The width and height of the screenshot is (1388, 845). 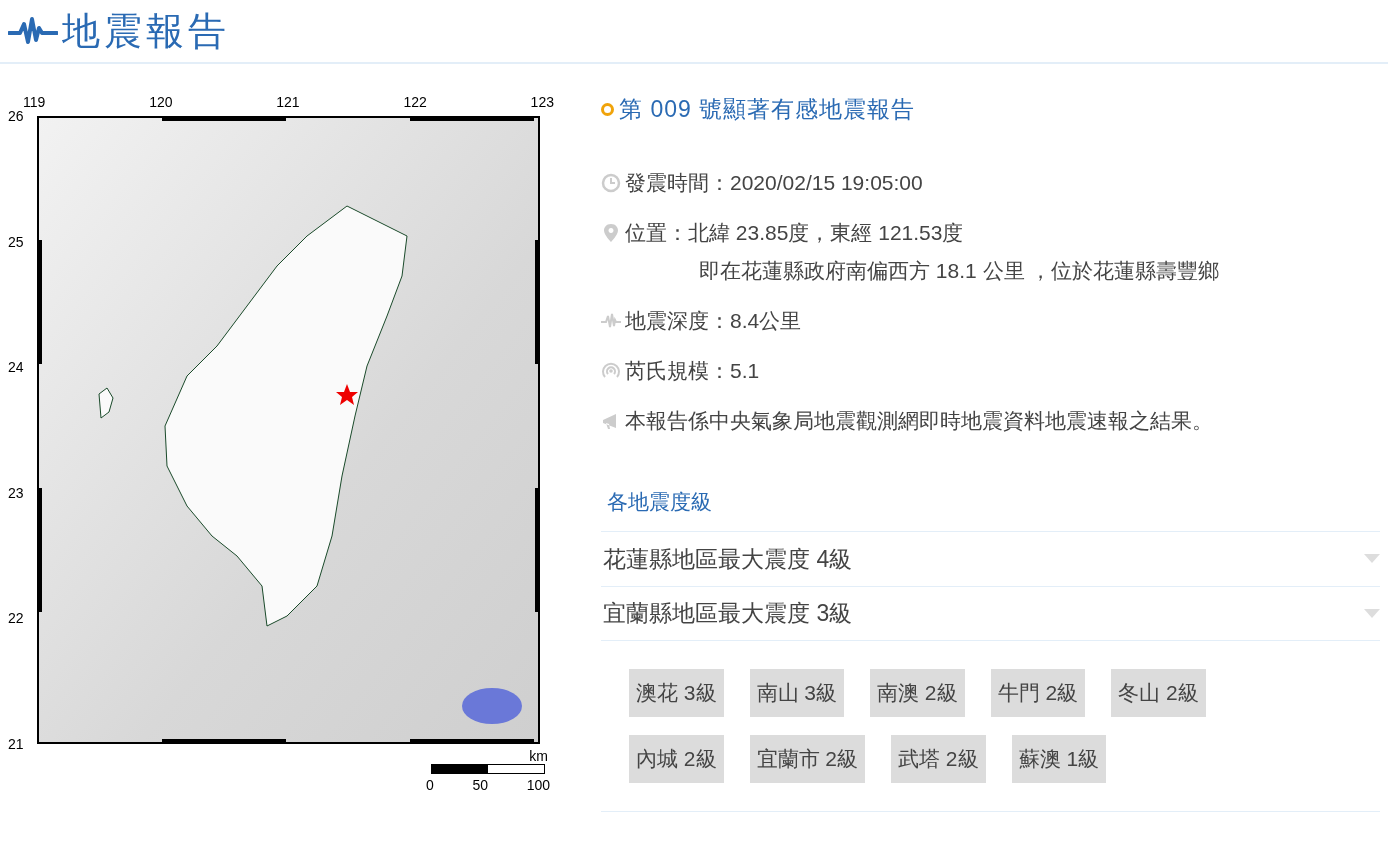 I want to click on region-accordion-header: 宜蘭縣地區最大震度 3級, so click(x=990, y=613).